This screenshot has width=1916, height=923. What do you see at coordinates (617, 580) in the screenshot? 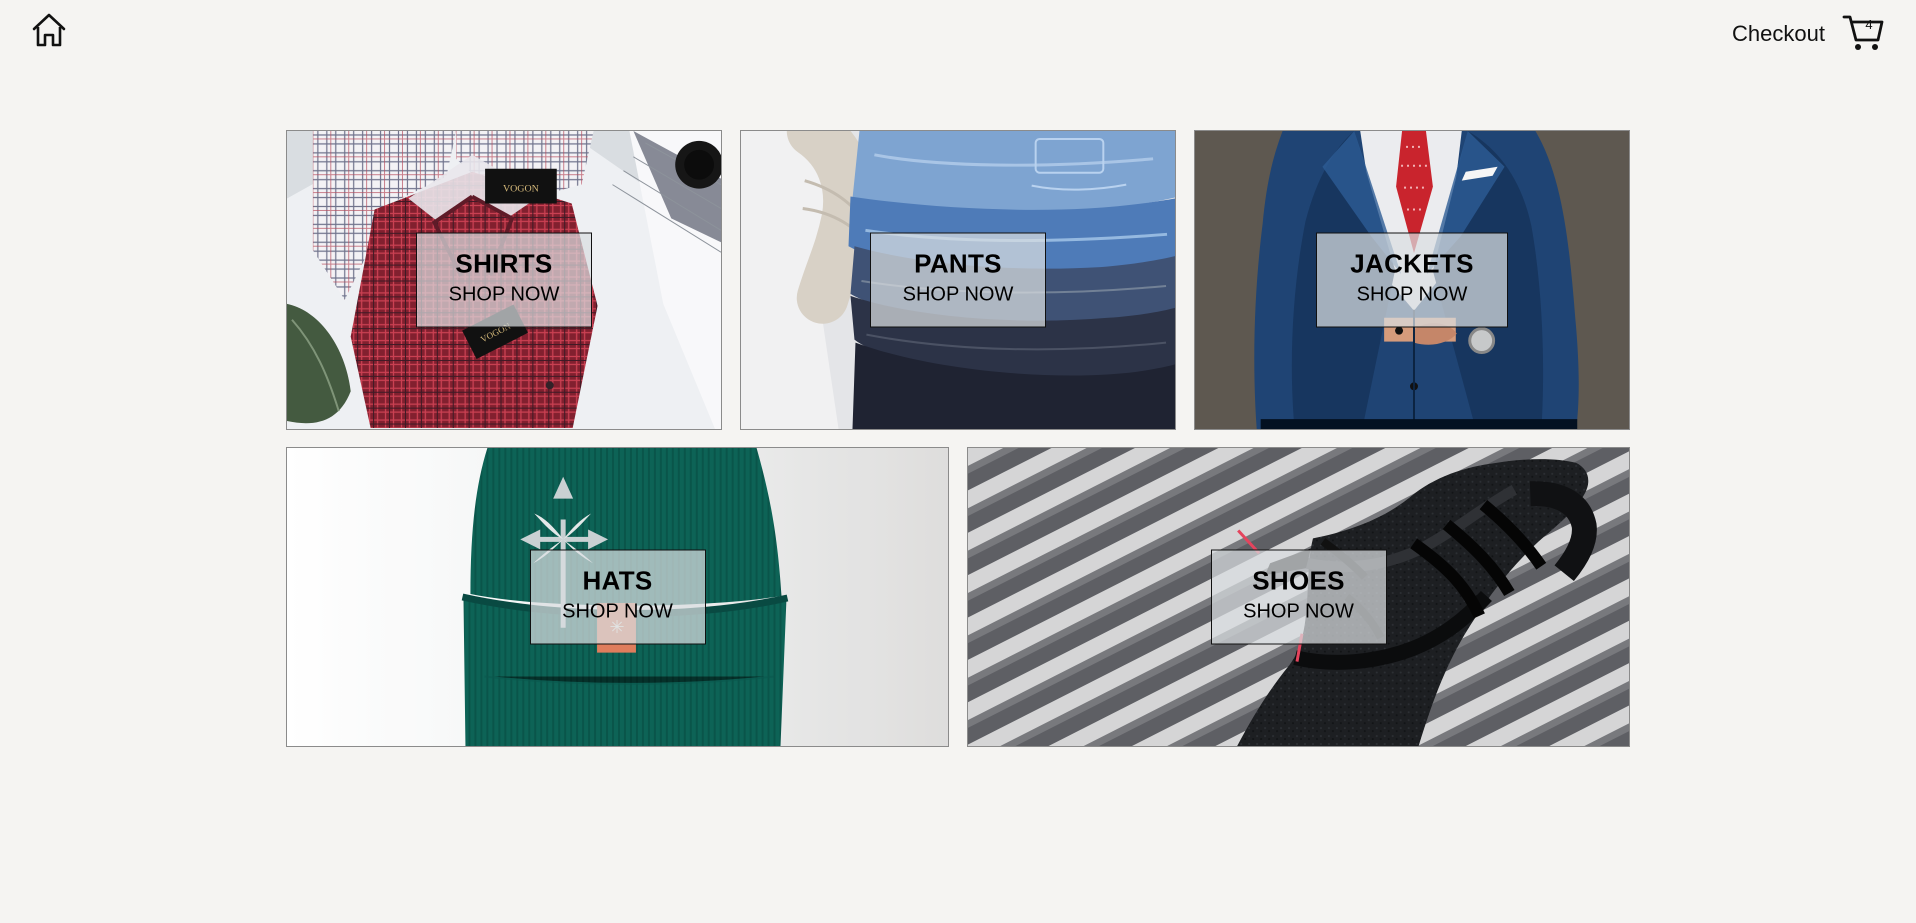
I see `hats-title: HATS` at bounding box center [617, 580].